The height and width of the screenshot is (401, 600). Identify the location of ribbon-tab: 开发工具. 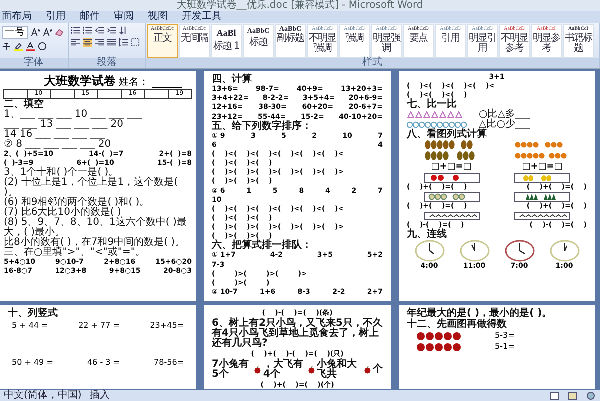
(202, 17).